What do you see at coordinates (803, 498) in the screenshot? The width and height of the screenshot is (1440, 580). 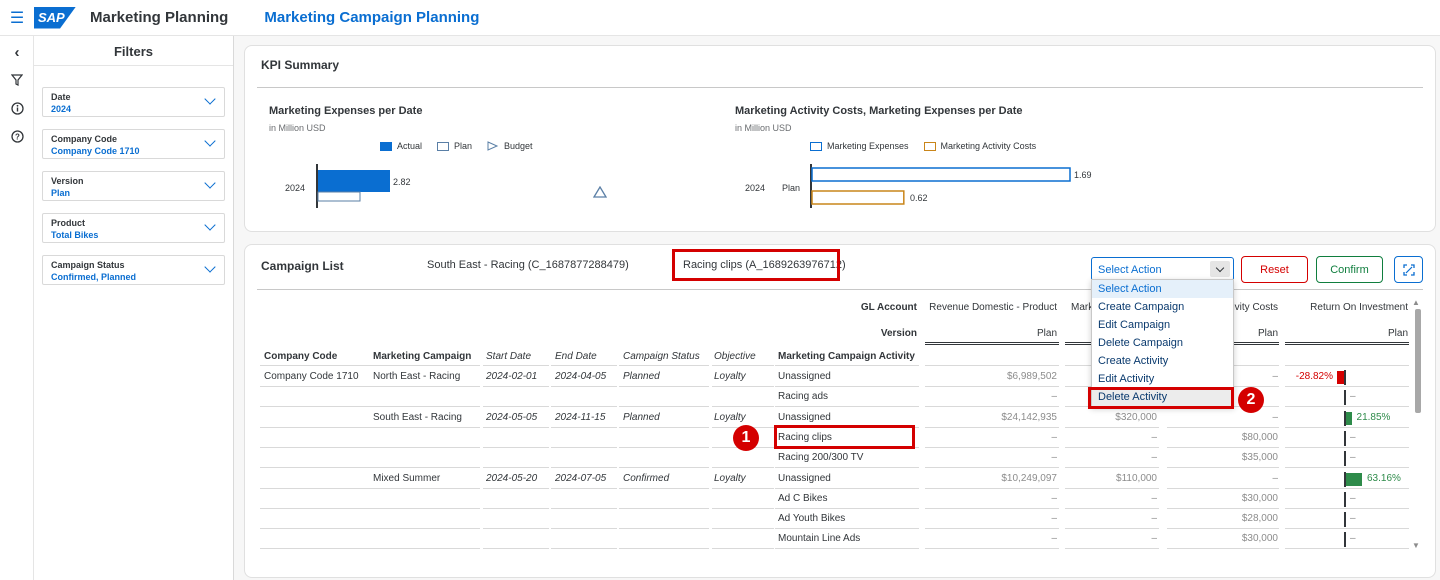 I see `table-cell-activity: Ad C Bikes` at bounding box center [803, 498].